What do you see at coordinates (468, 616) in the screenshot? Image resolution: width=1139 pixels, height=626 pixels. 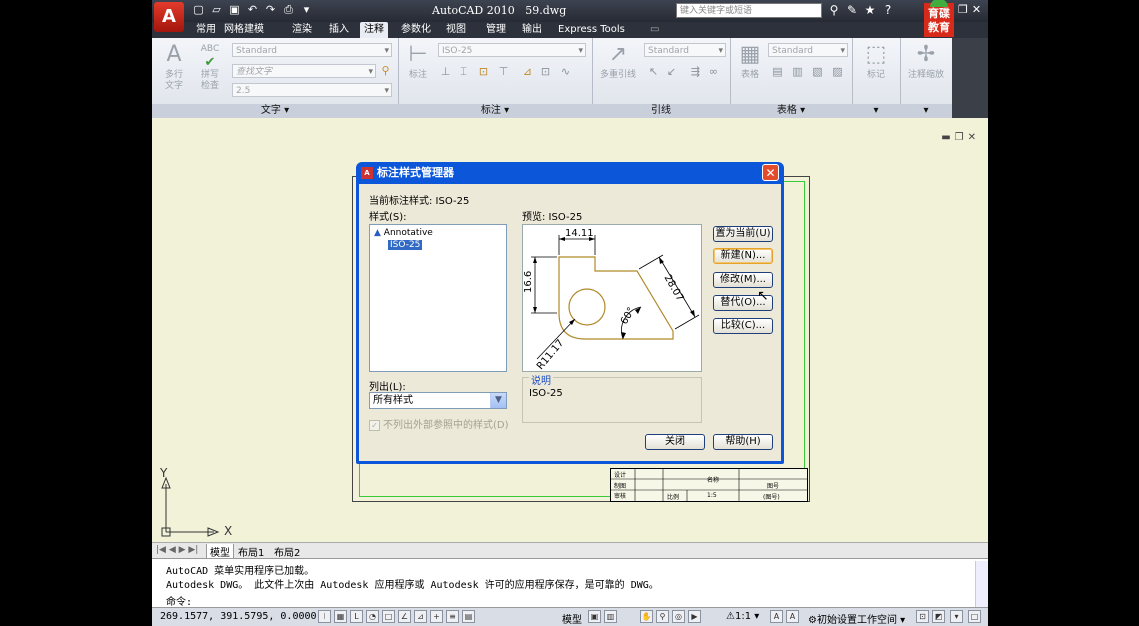 I see `qp-icon: ▤` at bounding box center [468, 616].